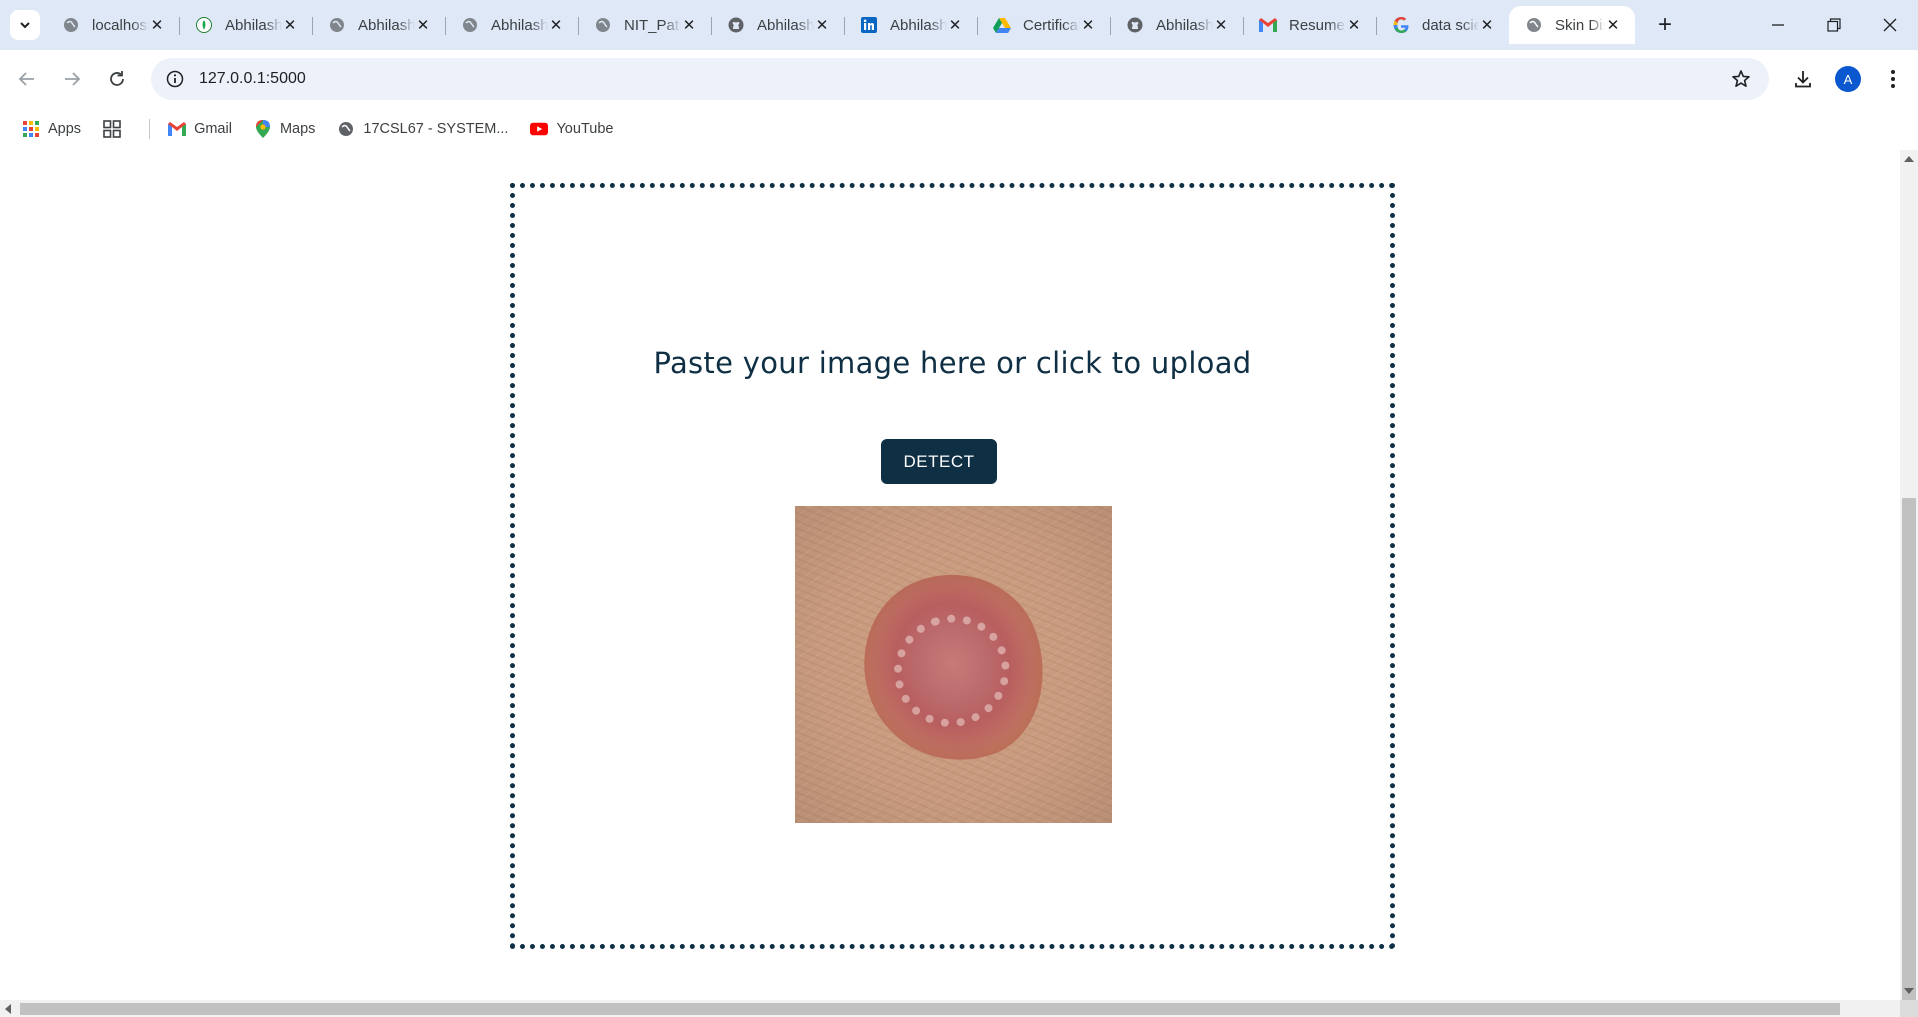 The width and height of the screenshot is (1918, 1017). I want to click on bookmark-gmail: Gmail, so click(200, 129).